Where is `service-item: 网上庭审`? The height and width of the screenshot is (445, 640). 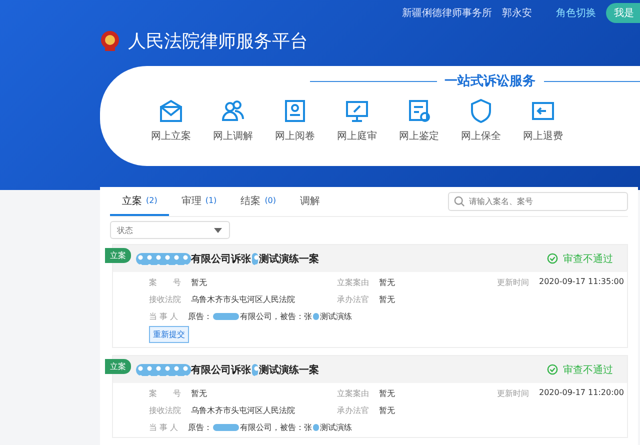 service-item: 网上庭审 is located at coordinates (357, 120).